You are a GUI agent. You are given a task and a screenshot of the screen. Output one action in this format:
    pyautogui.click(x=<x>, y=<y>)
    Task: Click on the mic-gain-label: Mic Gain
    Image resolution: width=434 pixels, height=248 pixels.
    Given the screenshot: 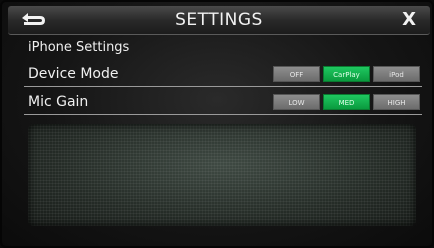 What is the action you would take?
    pyautogui.click(x=58, y=102)
    